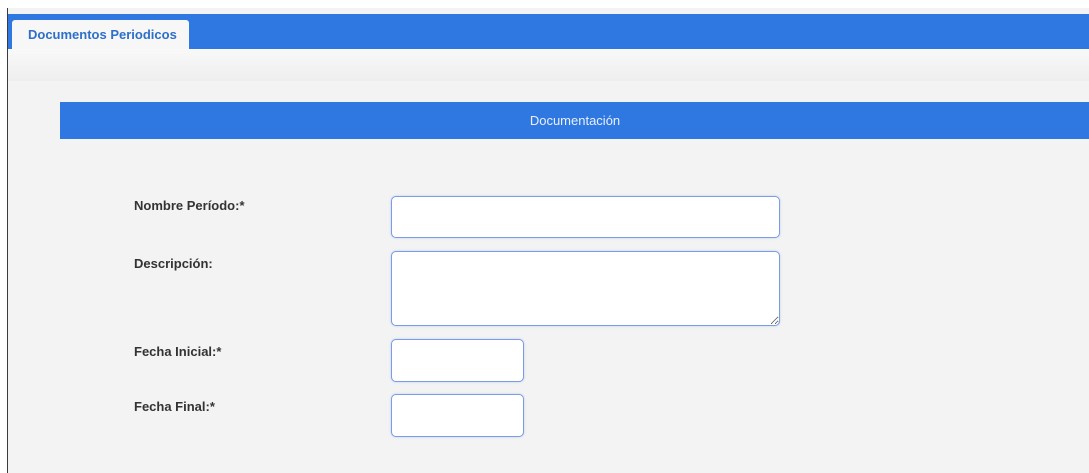 This screenshot has height=473, width=1089. What do you see at coordinates (457, 360) in the screenshot?
I see `fecha-inicial-input` at bounding box center [457, 360].